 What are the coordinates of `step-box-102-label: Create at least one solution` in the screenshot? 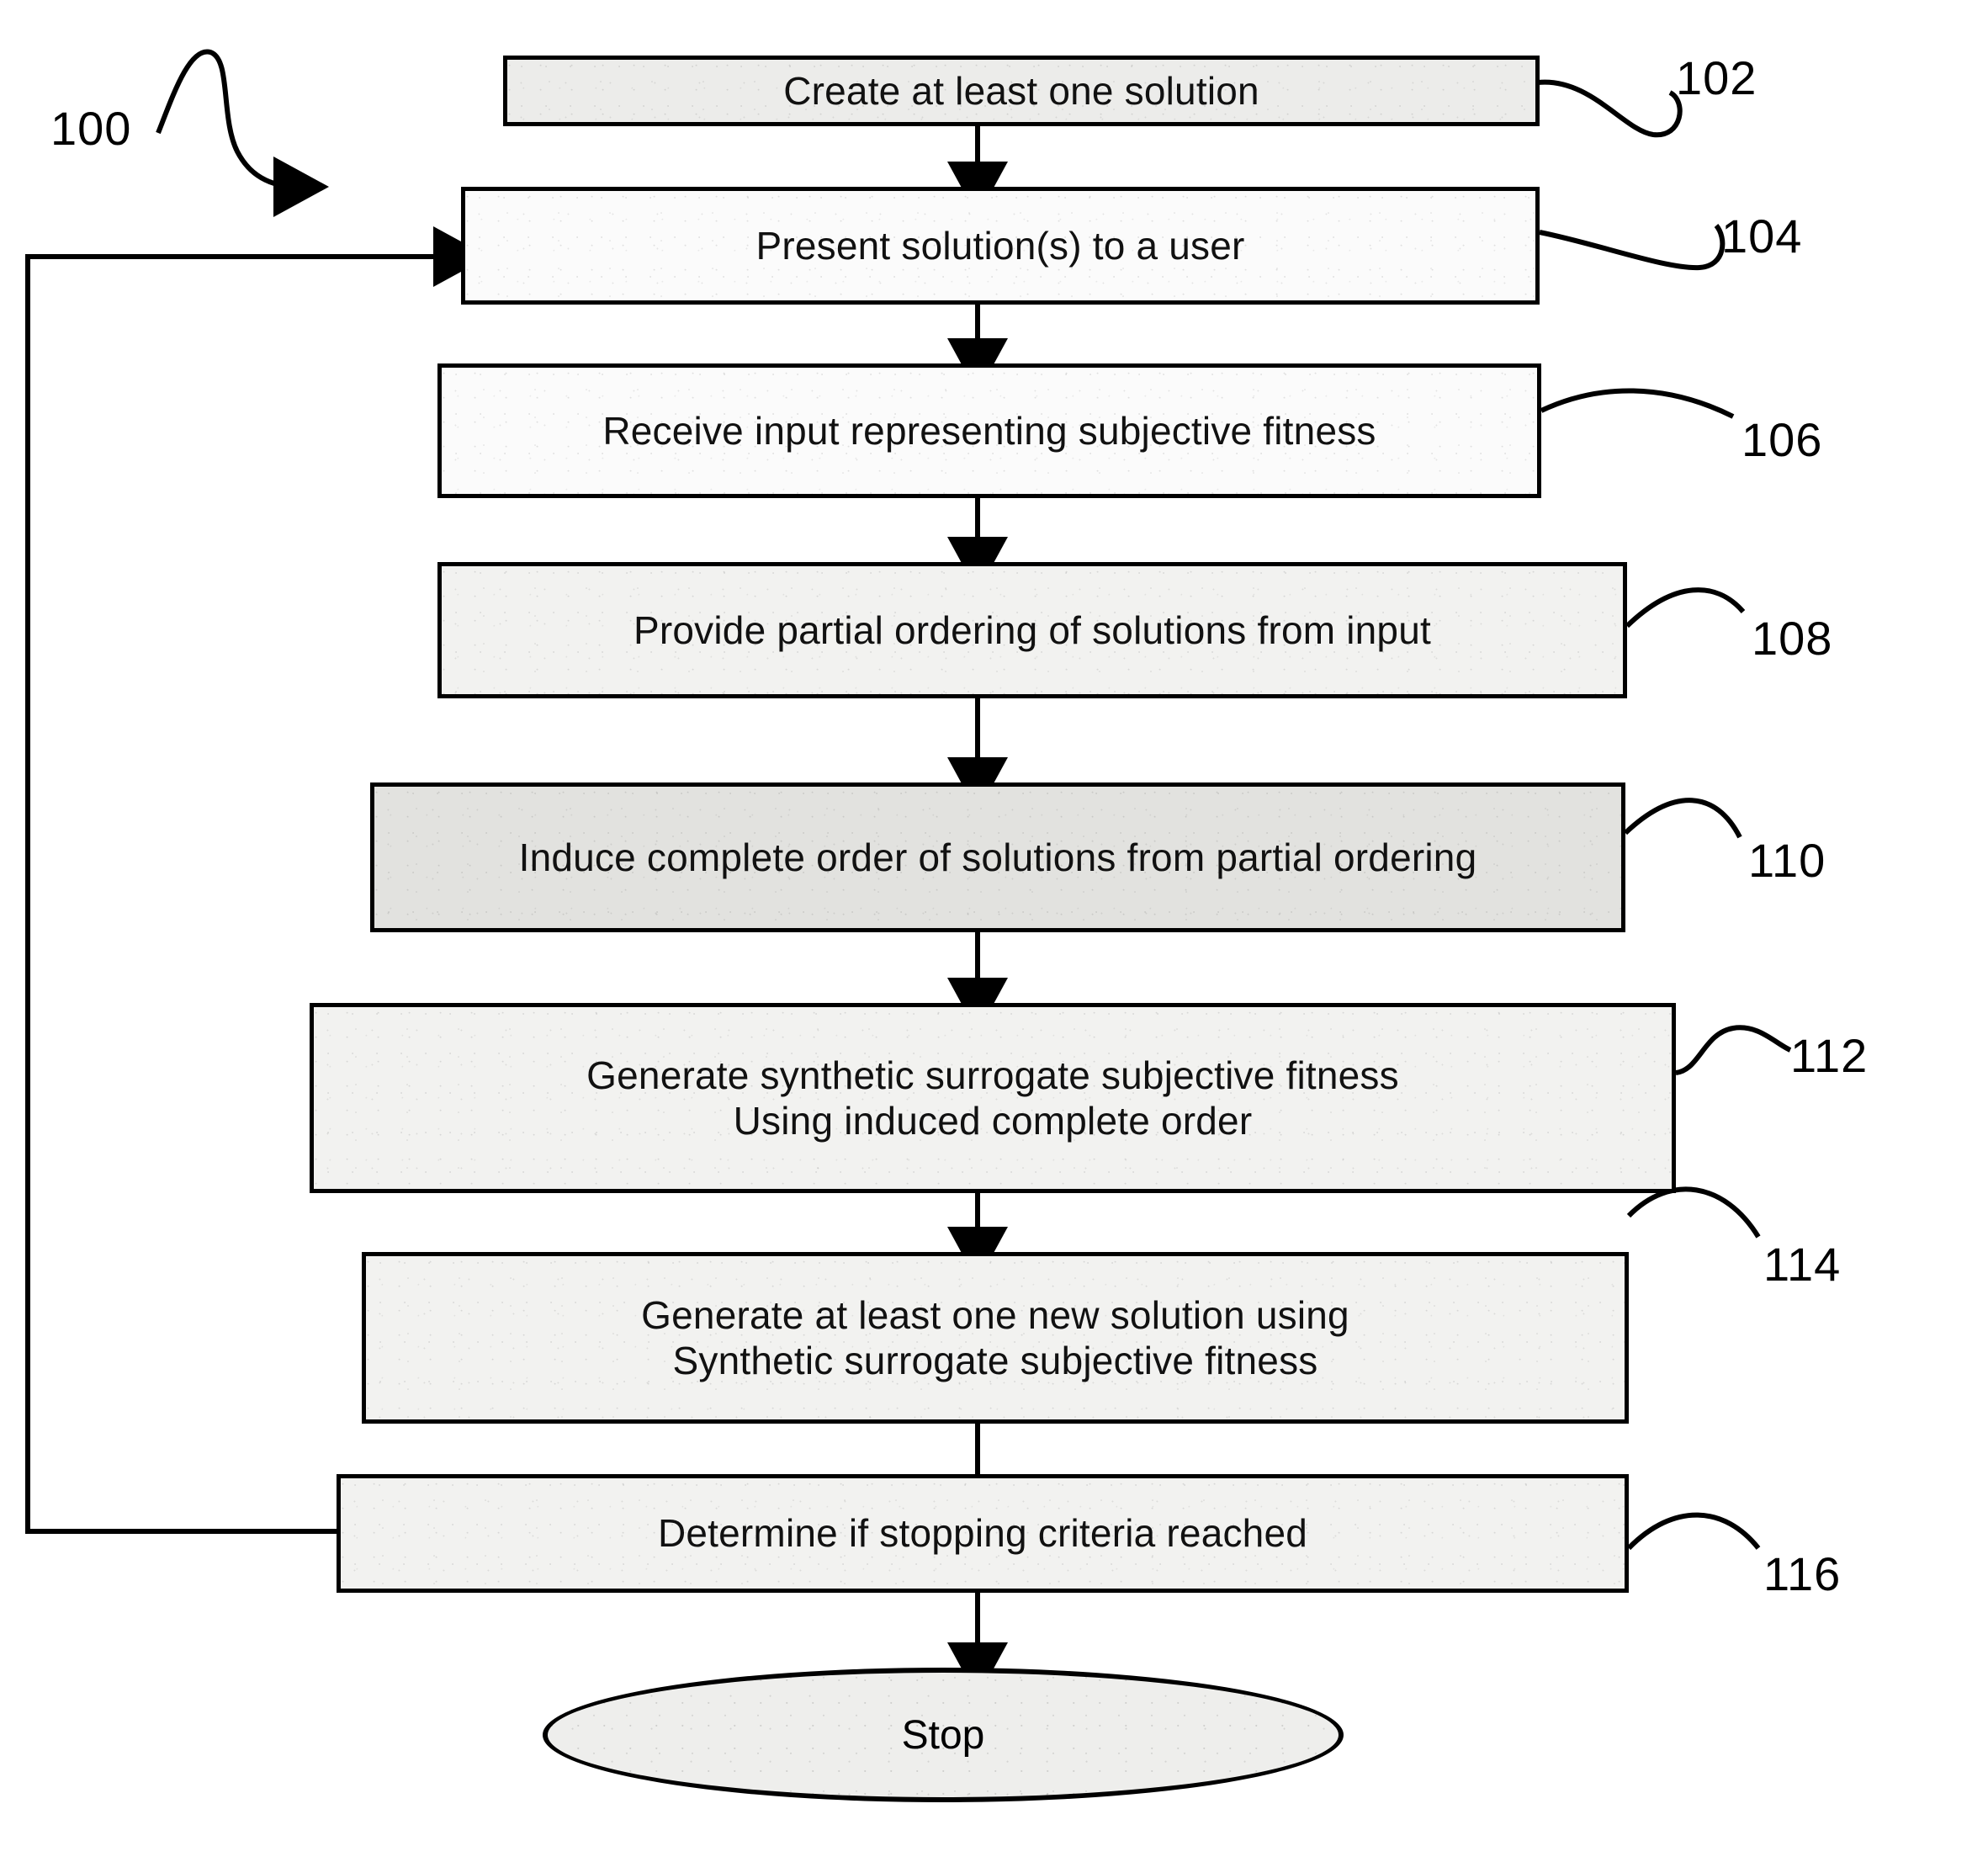 It's located at (1021, 90).